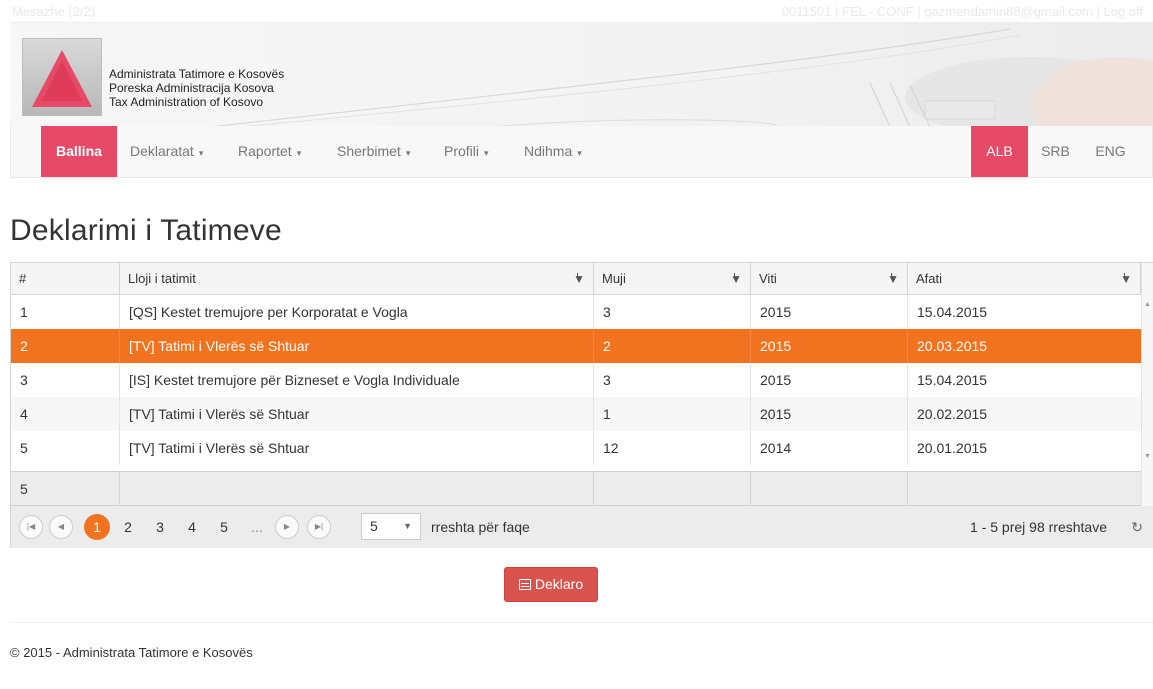 The image size is (1153, 689). I want to click on nav-raportet: Raportet ▾, so click(269, 151).